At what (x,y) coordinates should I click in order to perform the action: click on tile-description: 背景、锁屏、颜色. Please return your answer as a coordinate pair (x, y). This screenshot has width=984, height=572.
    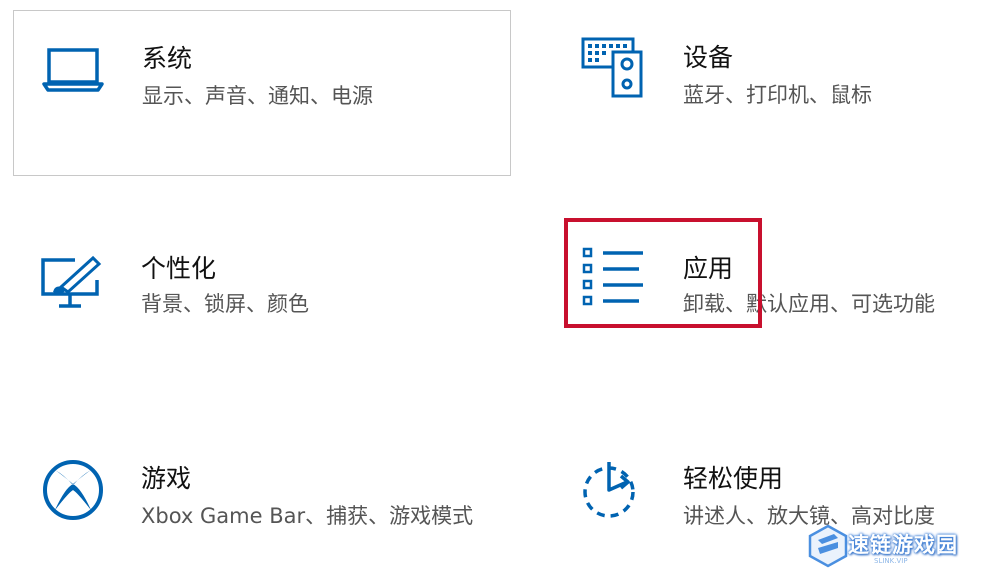
    Looking at the image, I should click on (225, 304).